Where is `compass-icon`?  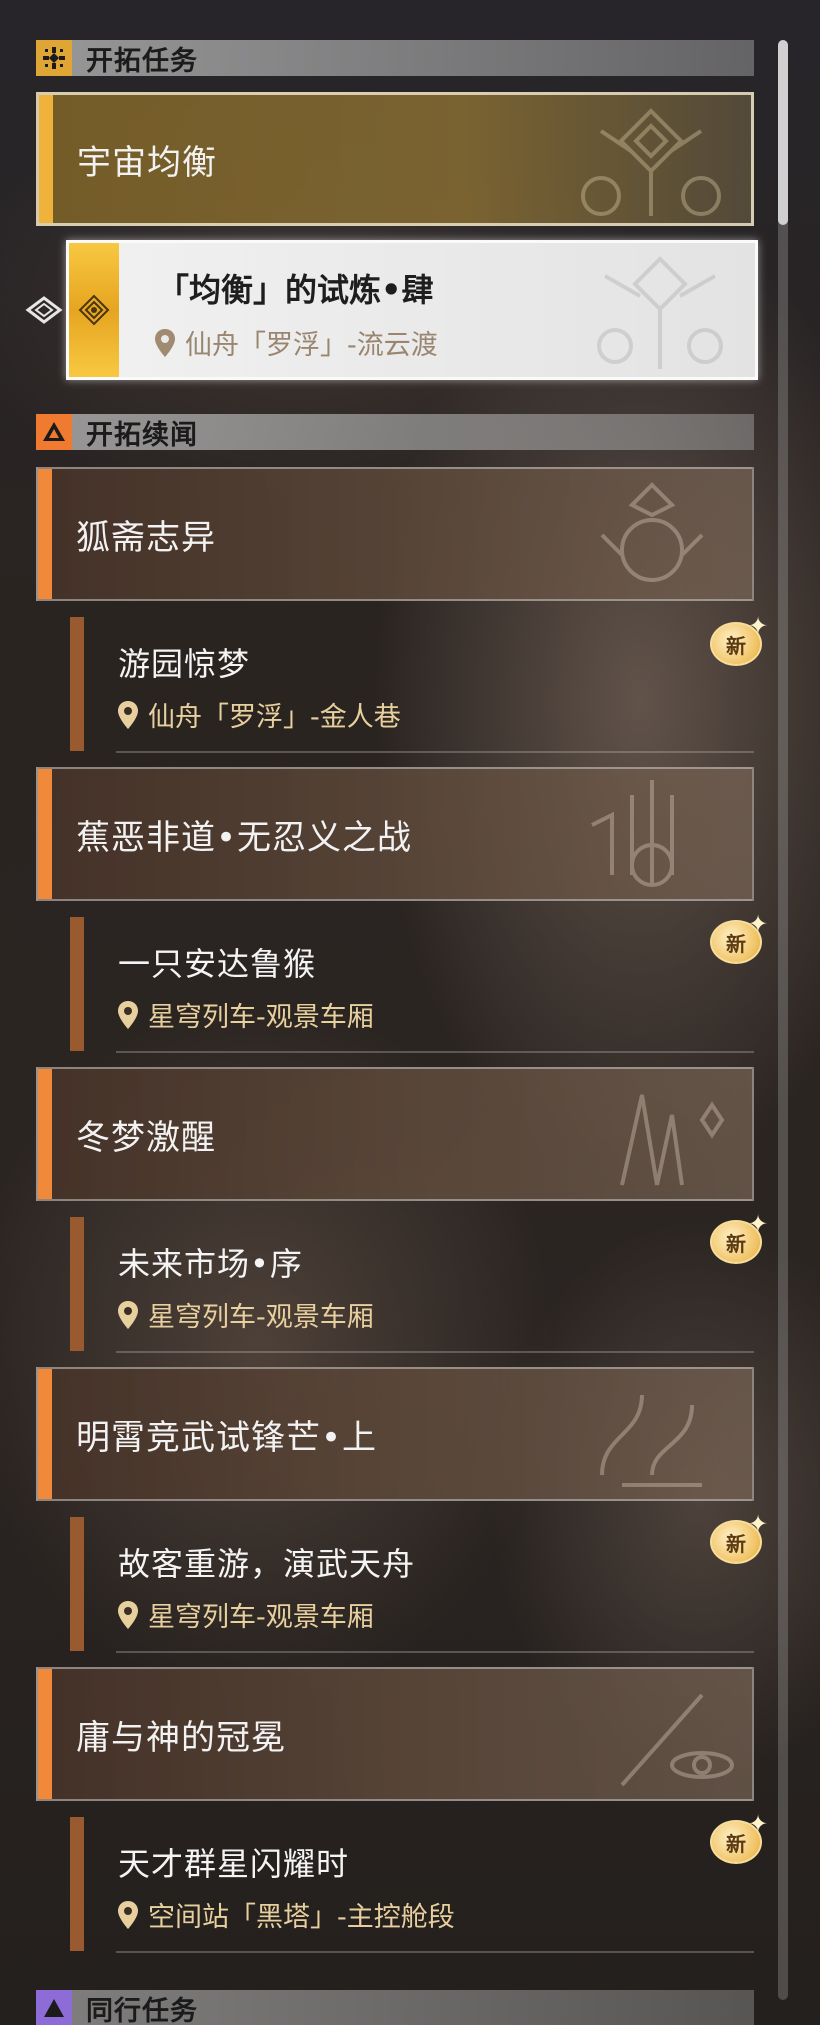 compass-icon is located at coordinates (94, 310).